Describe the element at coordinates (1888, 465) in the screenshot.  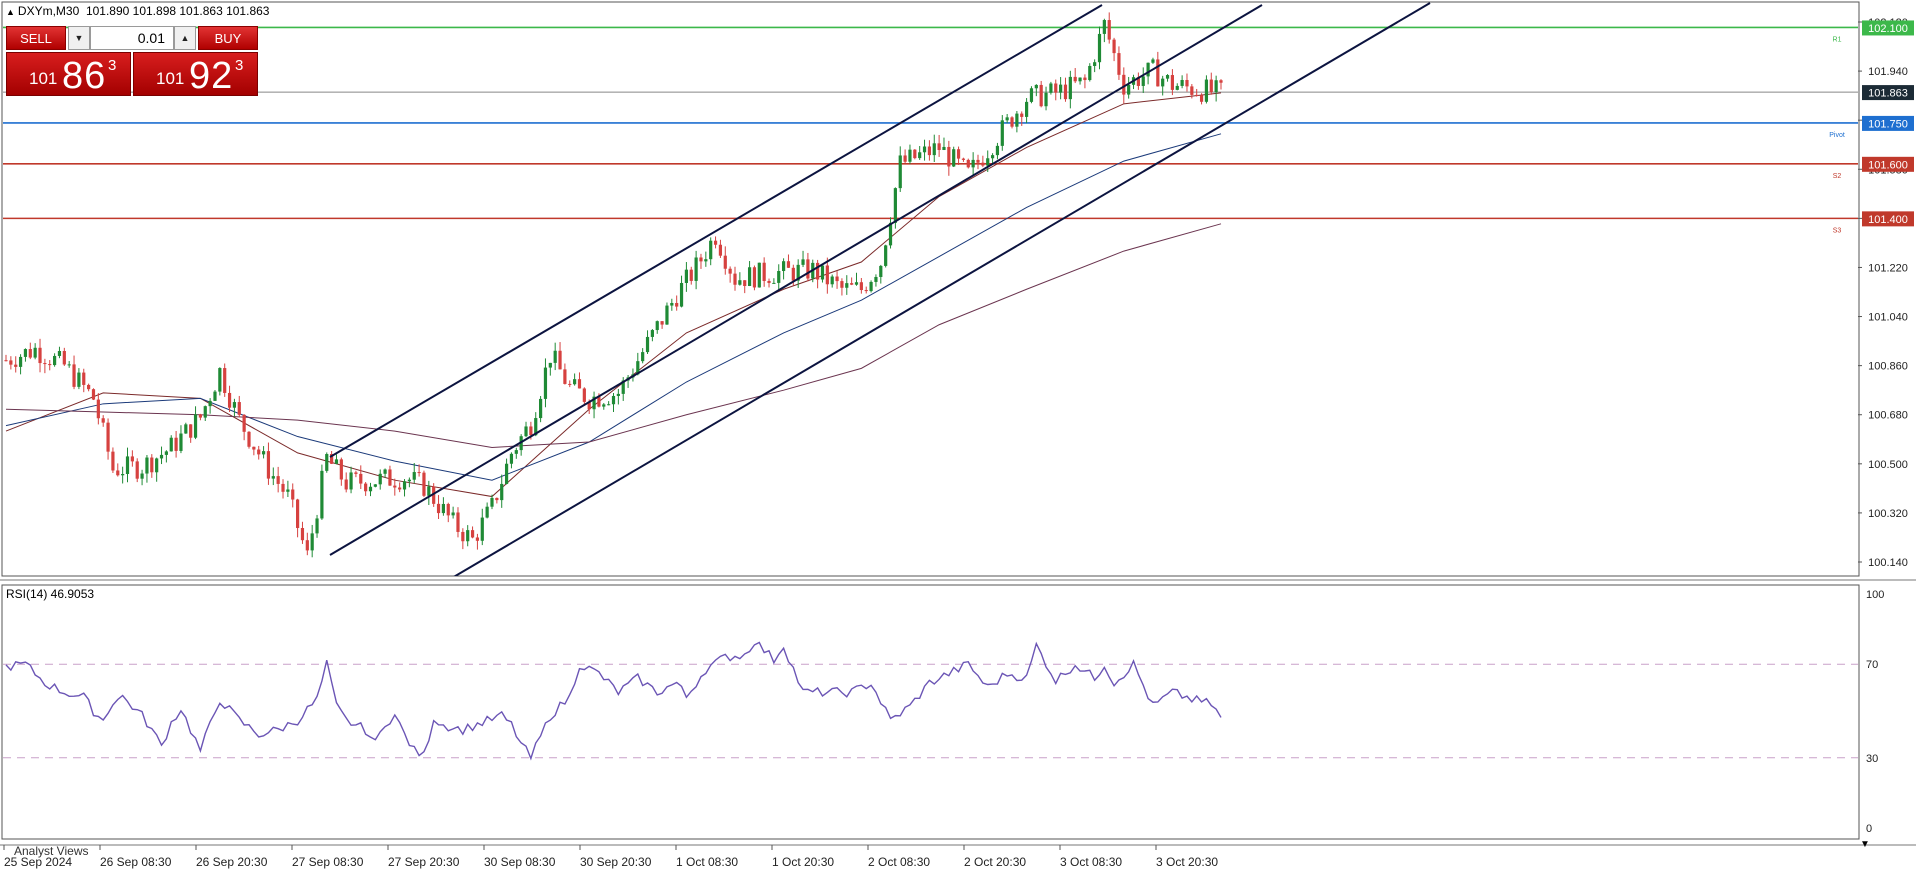
I see `y-tick-label: 100.500` at that location.